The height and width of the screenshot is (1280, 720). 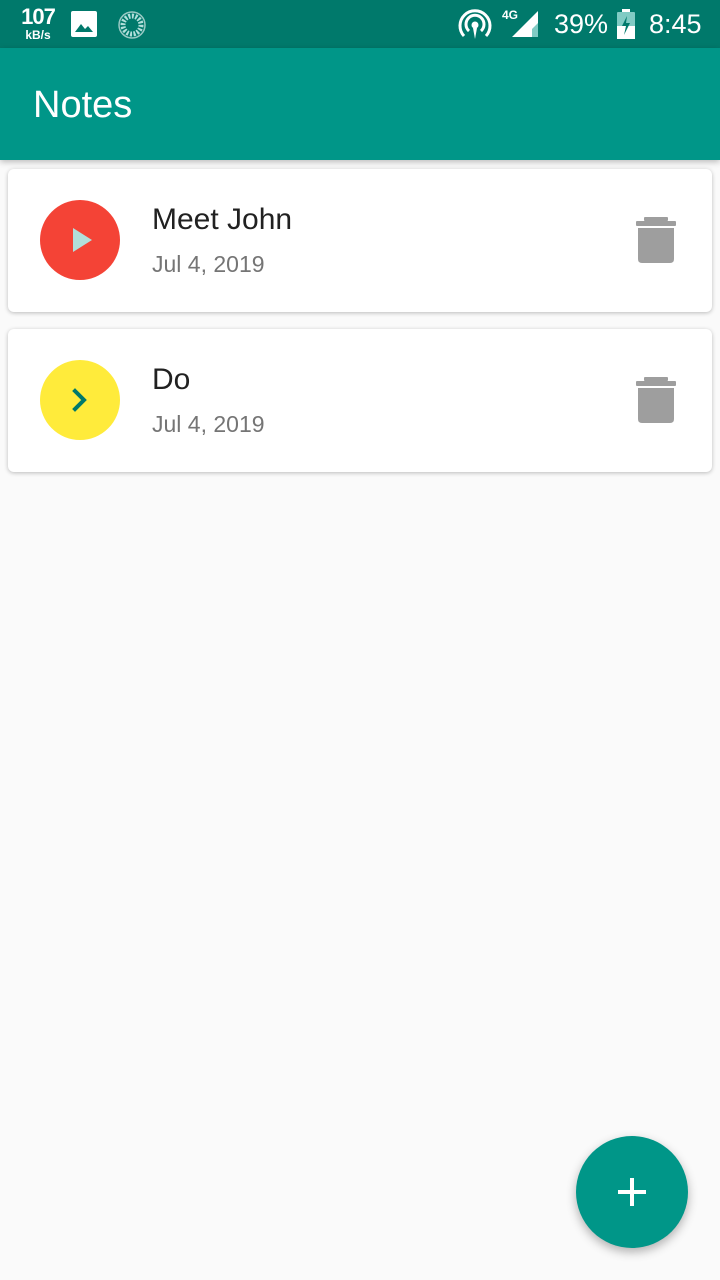 I want to click on status-bar: 107 kB/s 4G 39% 8:45, so click(x=360, y=24).